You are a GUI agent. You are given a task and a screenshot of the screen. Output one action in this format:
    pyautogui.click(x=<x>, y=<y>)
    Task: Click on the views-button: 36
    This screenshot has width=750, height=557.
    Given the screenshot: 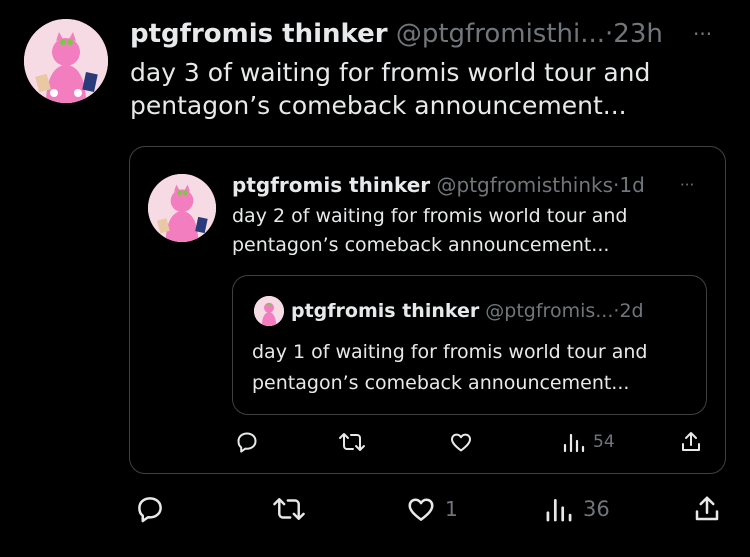 What is the action you would take?
    pyautogui.click(x=576, y=509)
    